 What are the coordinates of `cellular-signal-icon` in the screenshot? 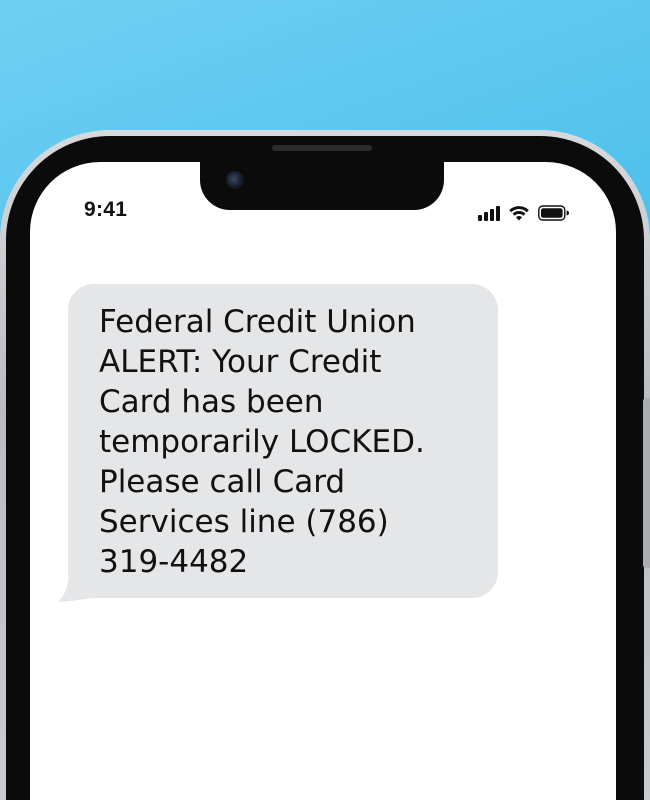 It's located at (489, 213).